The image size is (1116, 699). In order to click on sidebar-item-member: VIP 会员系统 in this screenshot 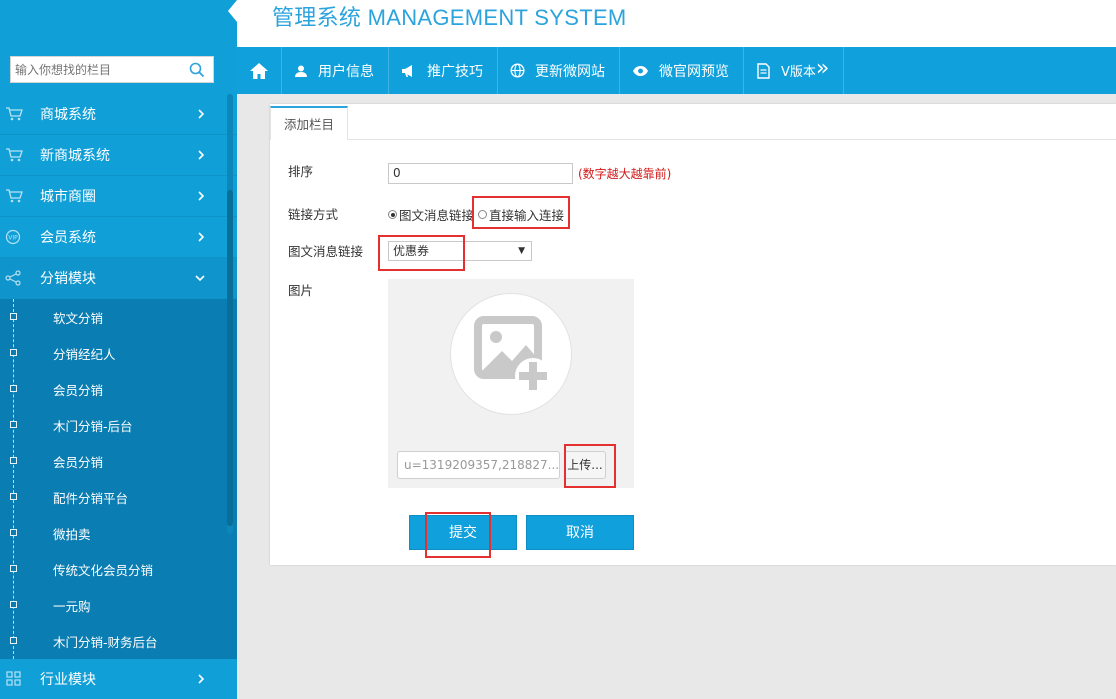, I will do `click(118, 237)`.